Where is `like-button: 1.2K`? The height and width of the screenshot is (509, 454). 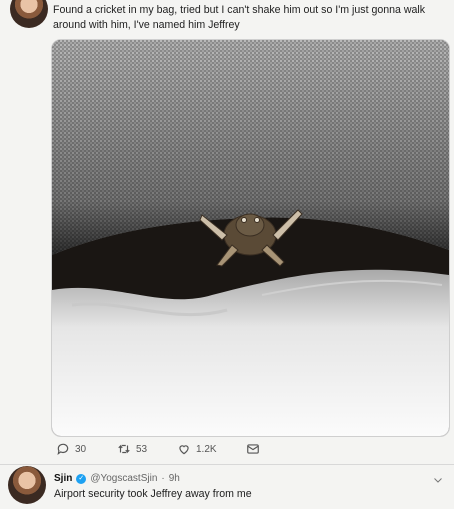 like-button: 1.2K is located at coordinates (197, 449).